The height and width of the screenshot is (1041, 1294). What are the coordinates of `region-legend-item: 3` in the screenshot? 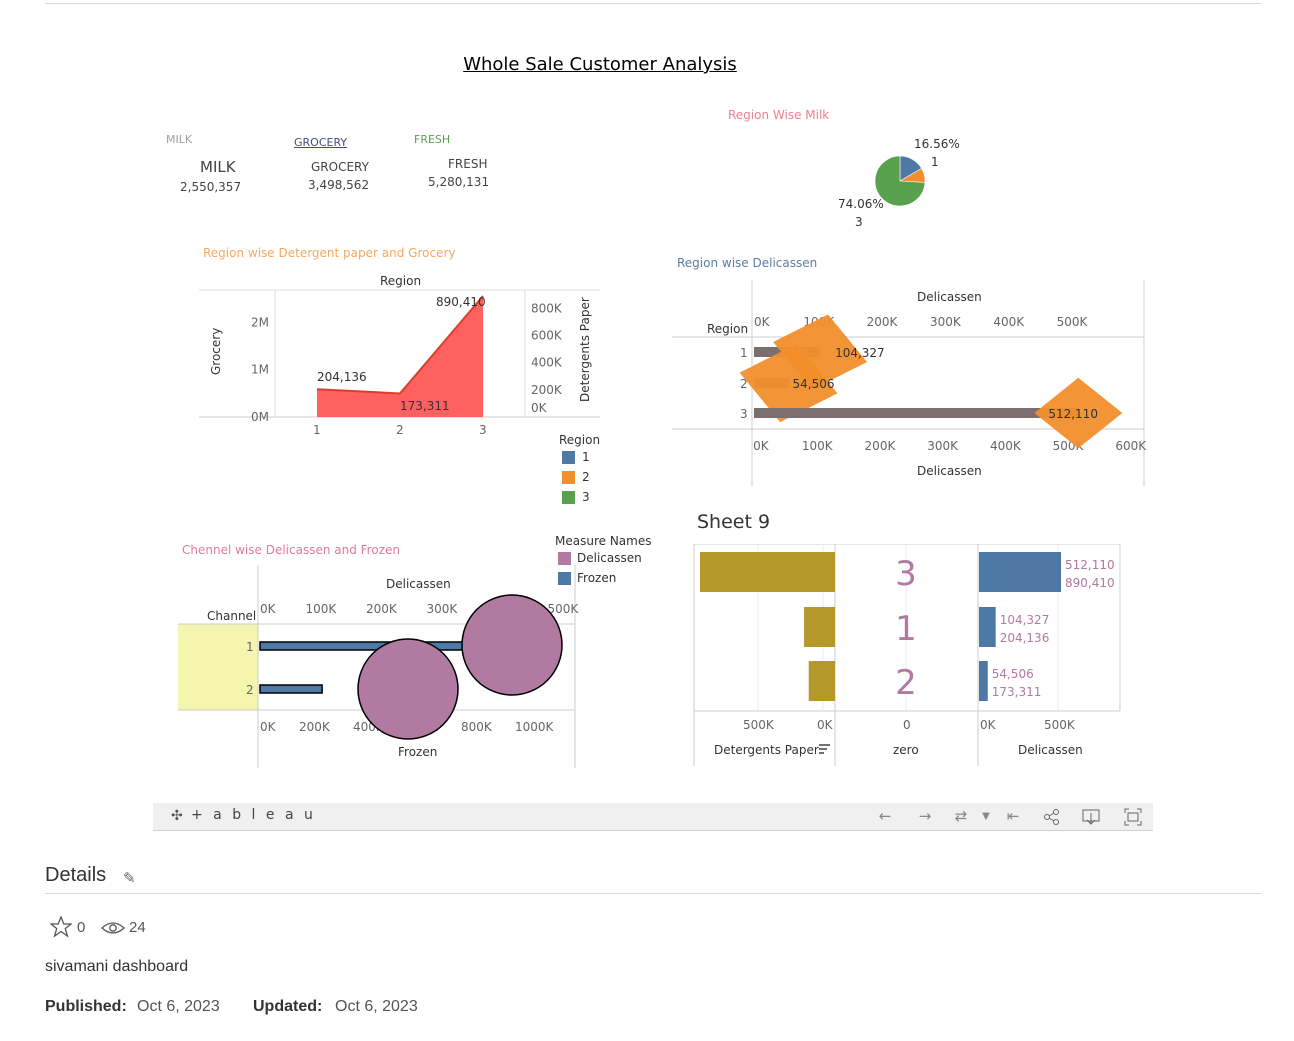 It's located at (599, 497).